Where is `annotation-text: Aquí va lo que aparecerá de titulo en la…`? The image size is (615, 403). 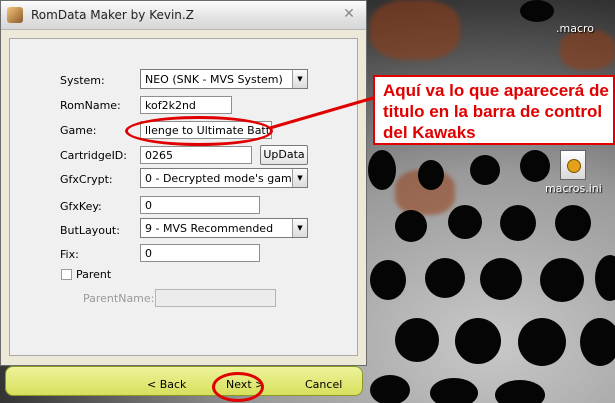 annotation-text: Aquí va lo que aparecerá de titulo en la… is located at coordinates (496, 111).